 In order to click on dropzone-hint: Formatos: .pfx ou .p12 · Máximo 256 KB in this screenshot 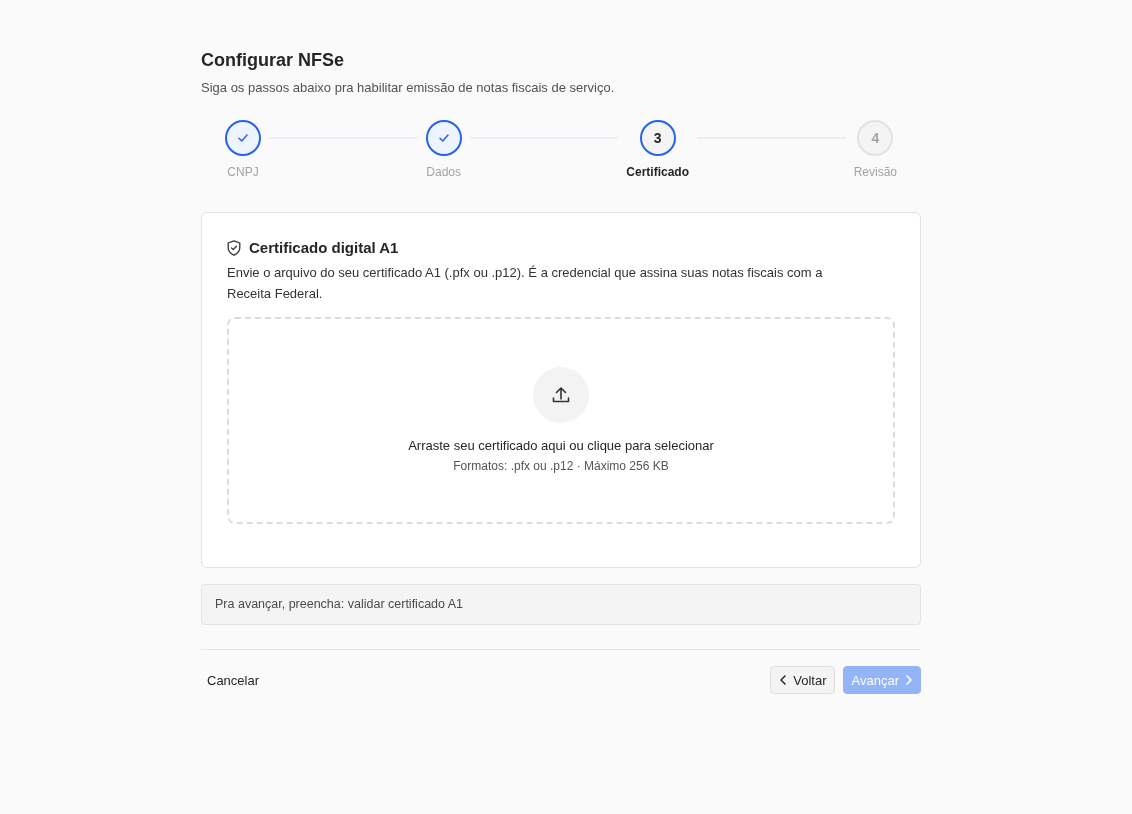, I will do `click(561, 466)`.